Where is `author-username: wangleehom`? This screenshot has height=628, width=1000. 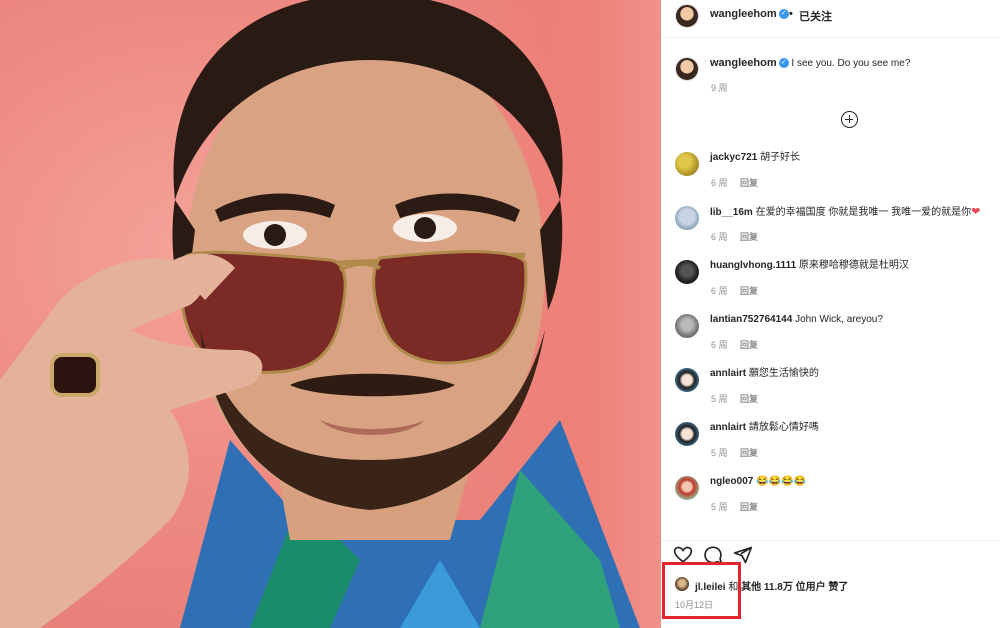 author-username: wangleehom is located at coordinates (743, 14).